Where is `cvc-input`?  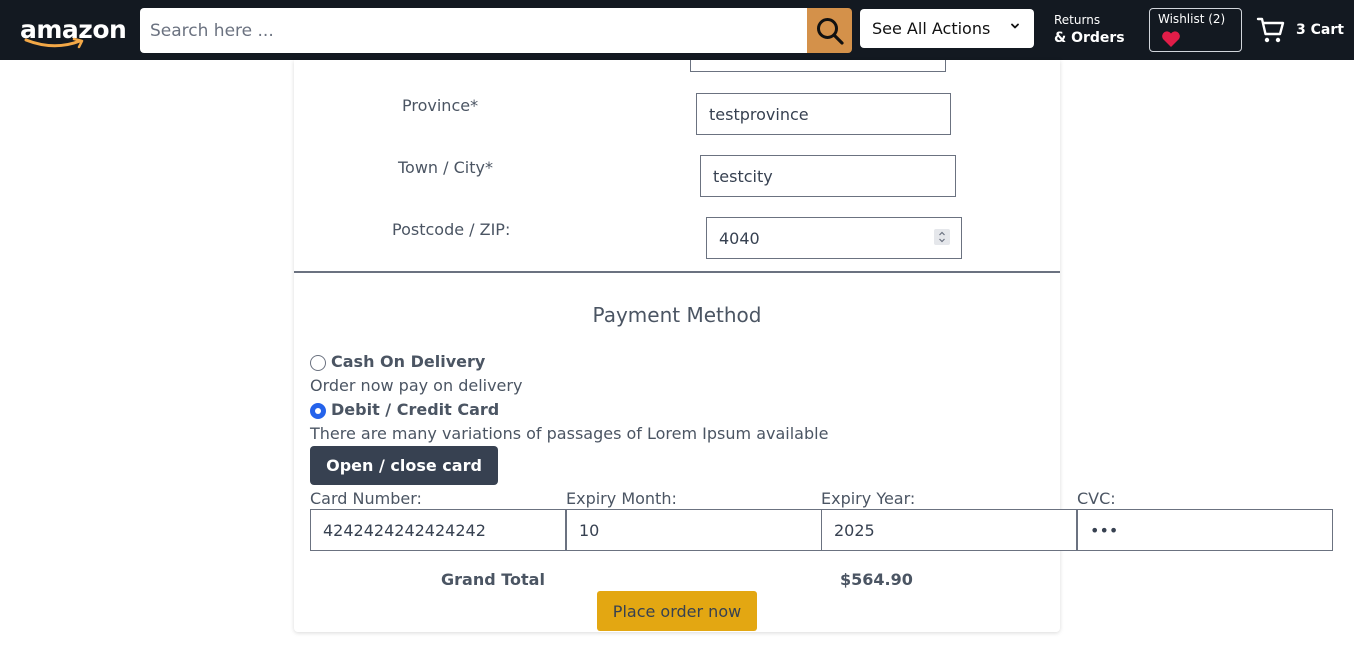
cvc-input is located at coordinates (1205, 530).